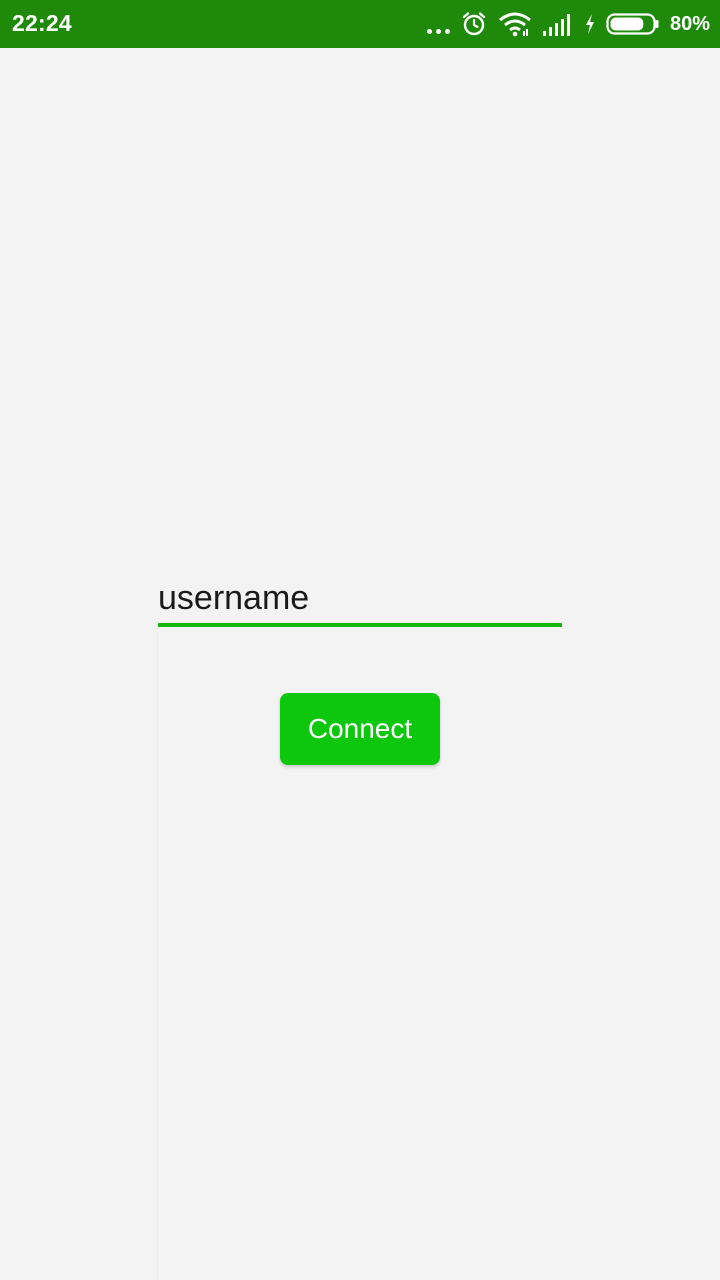 The height and width of the screenshot is (1280, 720). What do you see at coordinates (42, 23) in the screenshot?
I see `status-time: 22:24` at bounding box center [42, 23].